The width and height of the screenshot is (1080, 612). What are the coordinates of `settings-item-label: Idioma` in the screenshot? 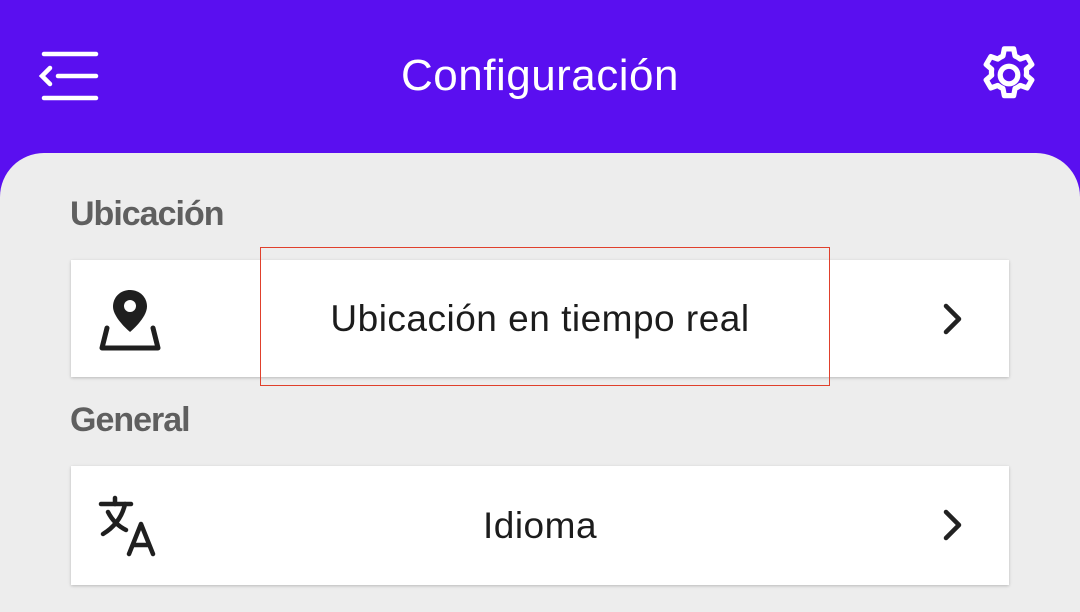 It's located at (540, 525).